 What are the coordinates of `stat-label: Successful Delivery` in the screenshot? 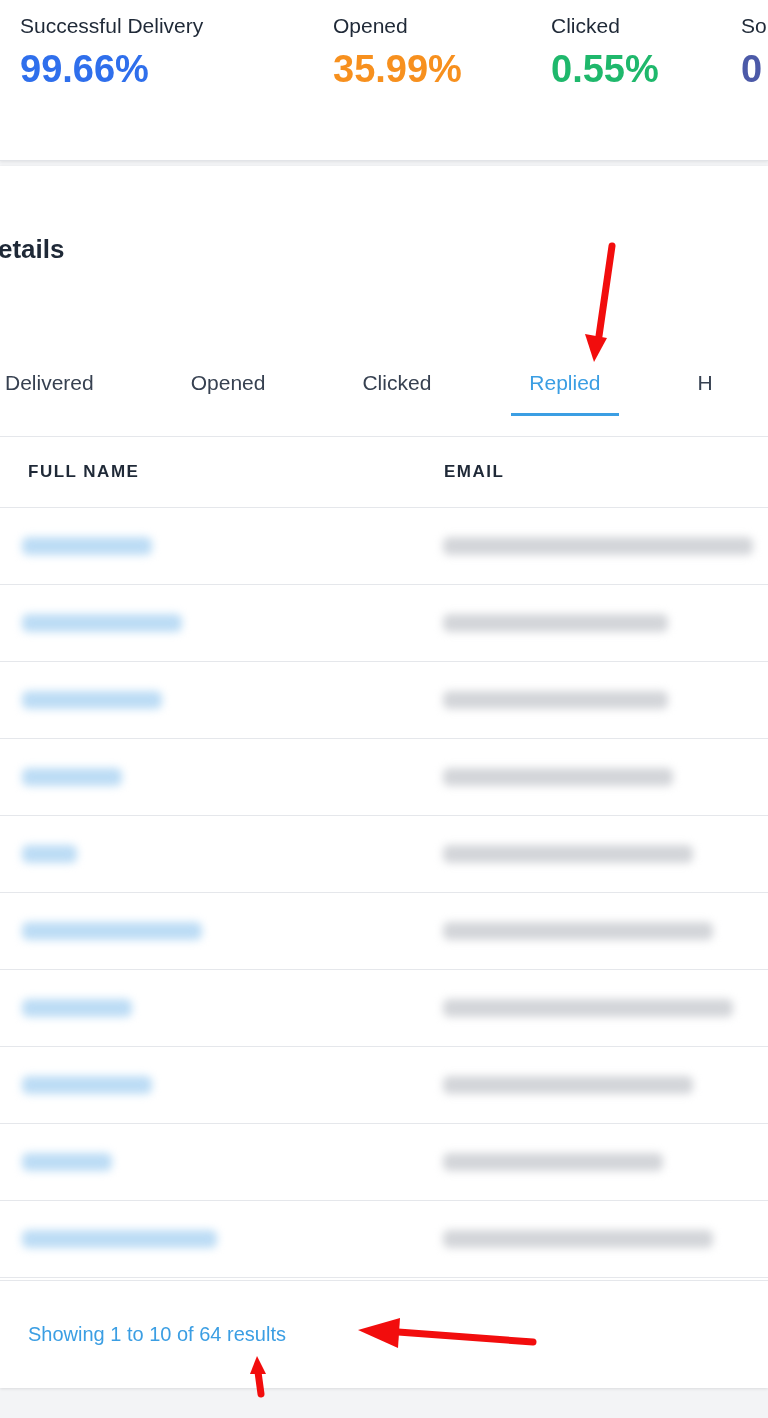 It's located at (112, 26).